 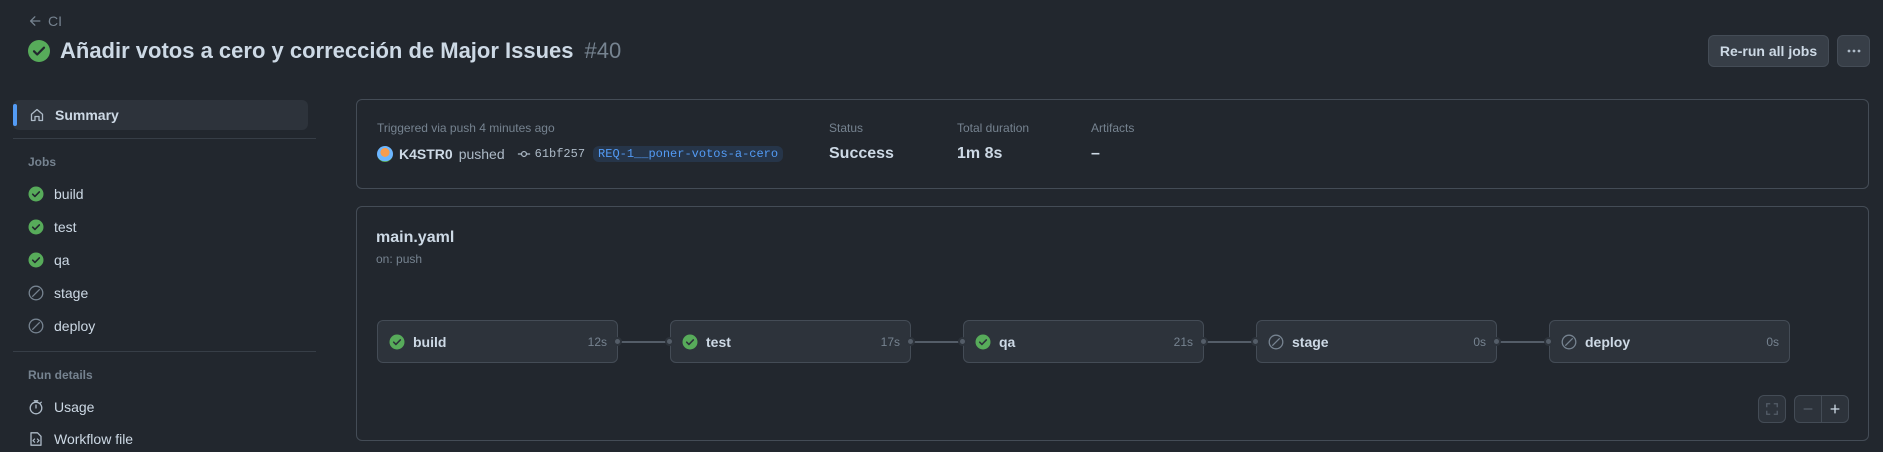 I want to click on sidebar-item-test: test, so click(x=52, y=227).